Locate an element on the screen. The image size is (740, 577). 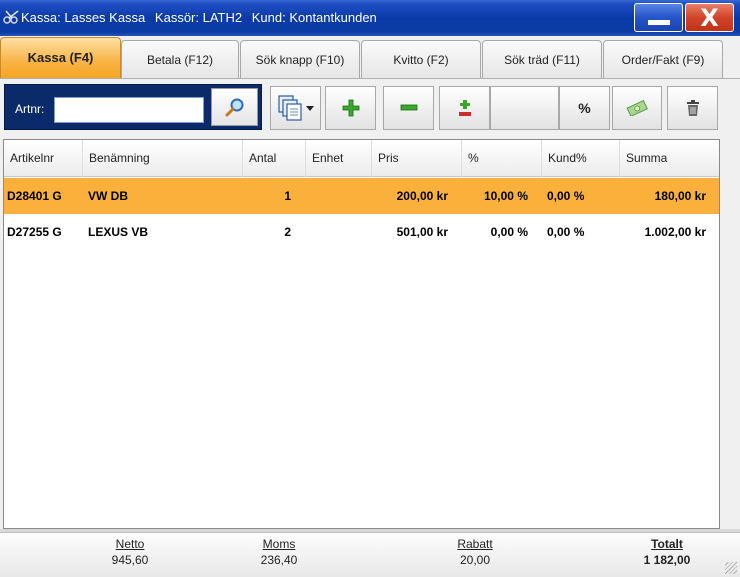
tab-sok-trad: Sök träd (F11) is located at coordinates (542, 59).